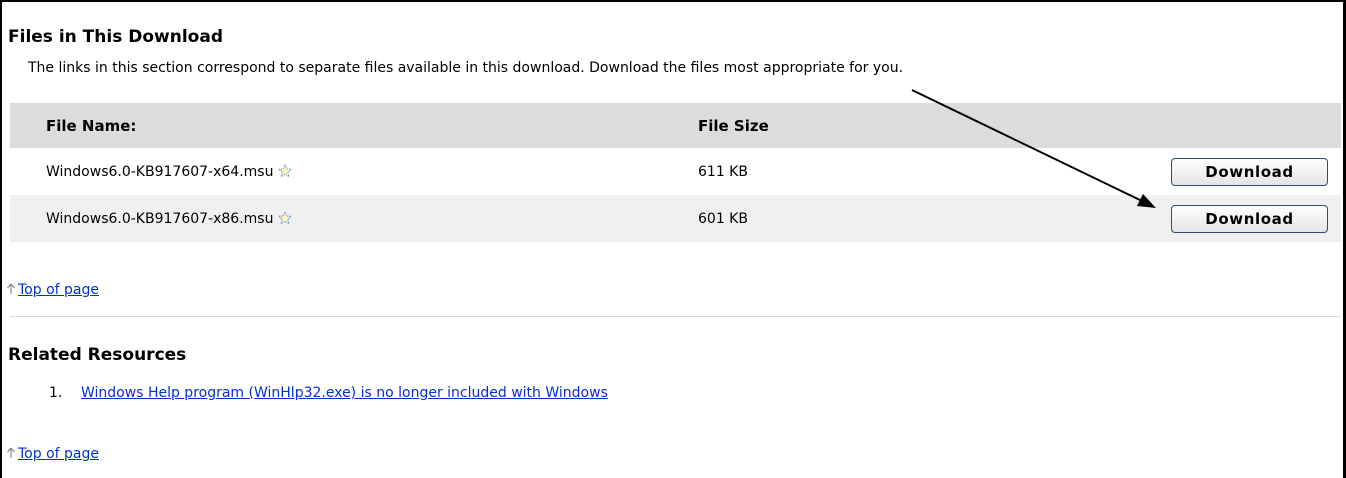  What do you see at coordinates (733, 125) in the screenshot?
I see `column-header-file-size: File Size` at bounding box center [733, 125].